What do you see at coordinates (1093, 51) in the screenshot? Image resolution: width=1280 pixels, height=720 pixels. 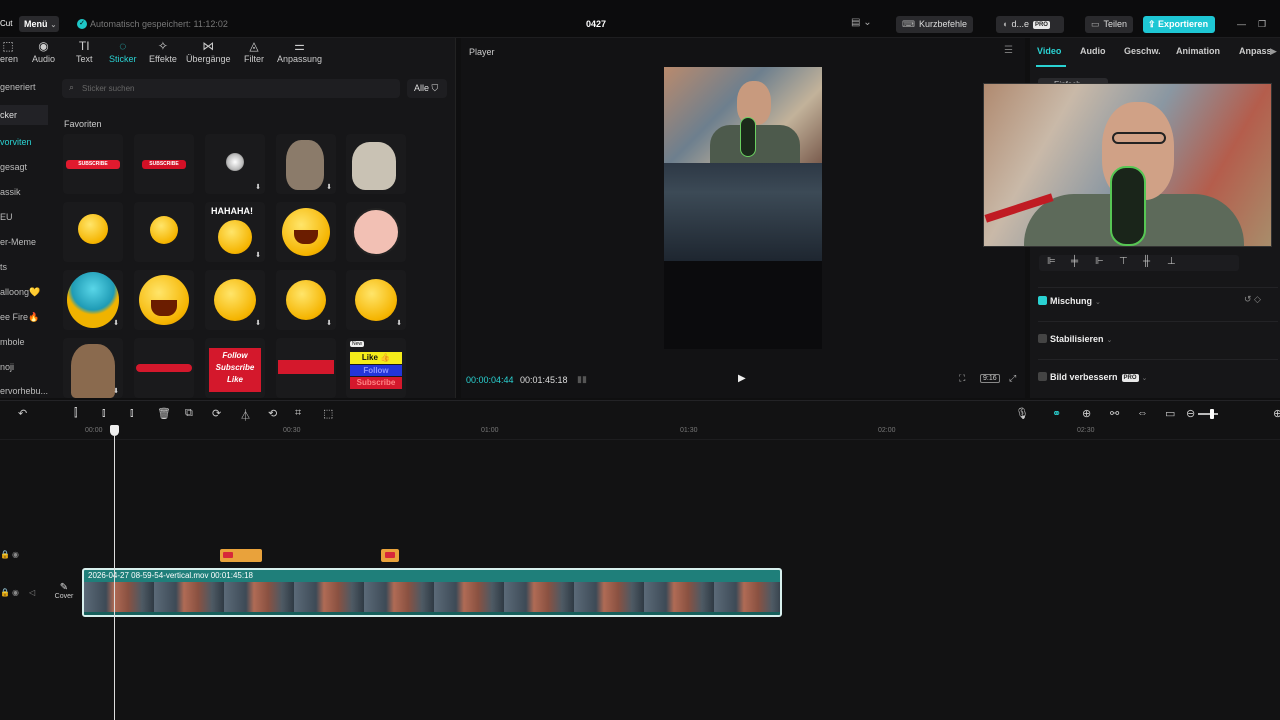 I see `tab-audio: Audio` at bounding box center [1093, 51].